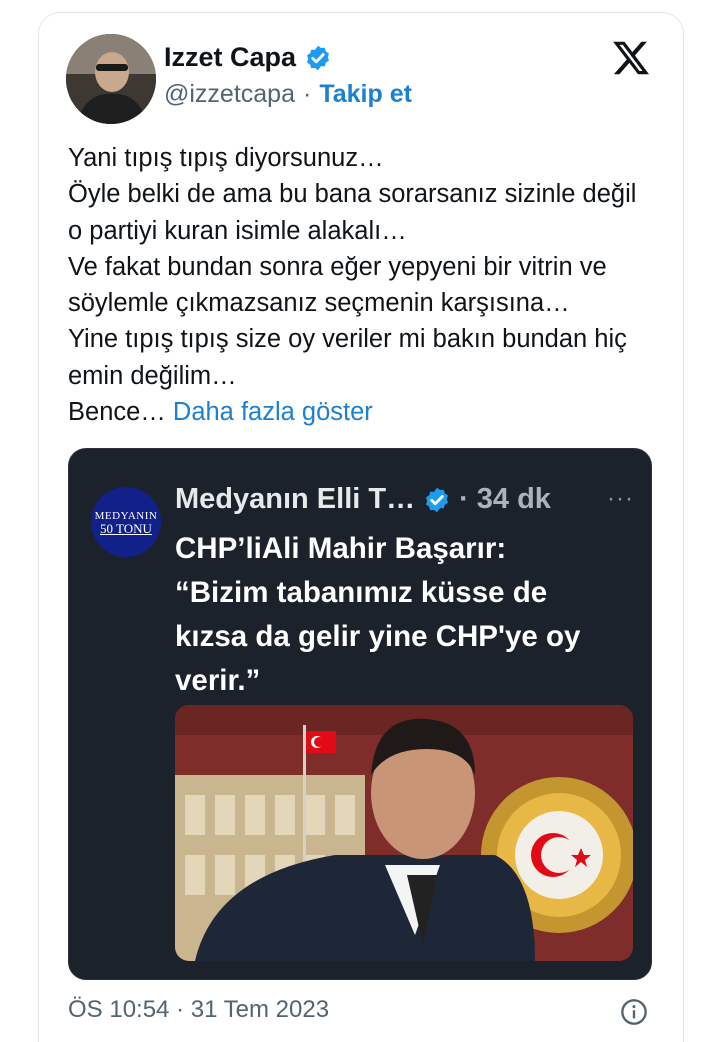  What do you see at coordinates (218, 680) in the screenshot?
I see `quoted-line: verir.”` at bounding box center [218, 680].